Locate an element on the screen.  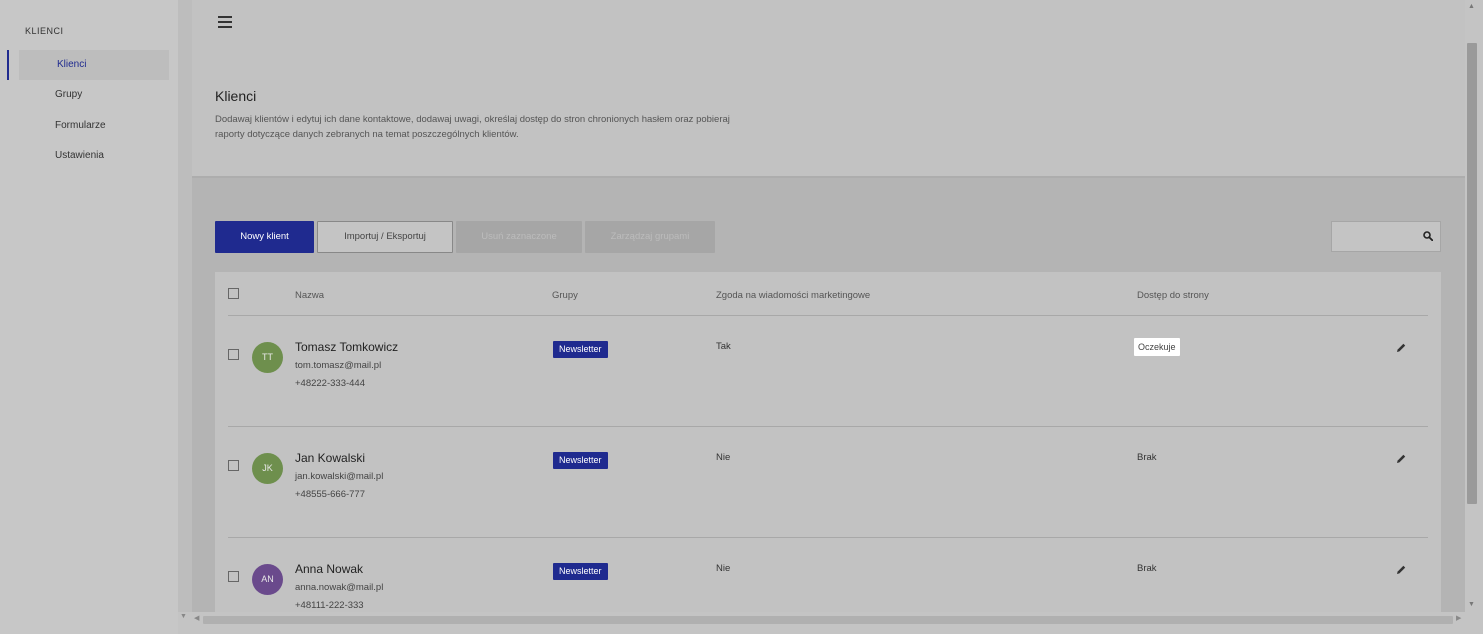
select-all-checkbox is located at coordinates (233, 293).